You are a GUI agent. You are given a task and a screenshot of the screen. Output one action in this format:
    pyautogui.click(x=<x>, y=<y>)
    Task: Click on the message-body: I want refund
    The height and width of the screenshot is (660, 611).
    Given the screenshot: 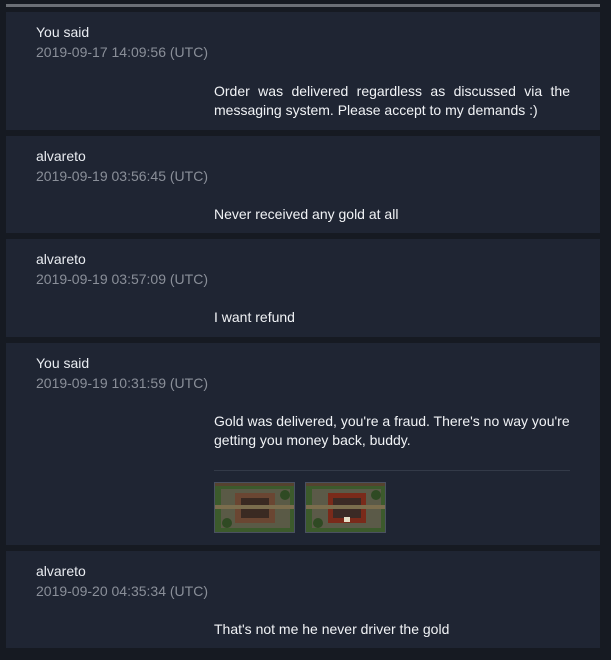 What is the action you would take?
    pyautogui.click(x=254, y=317)
    